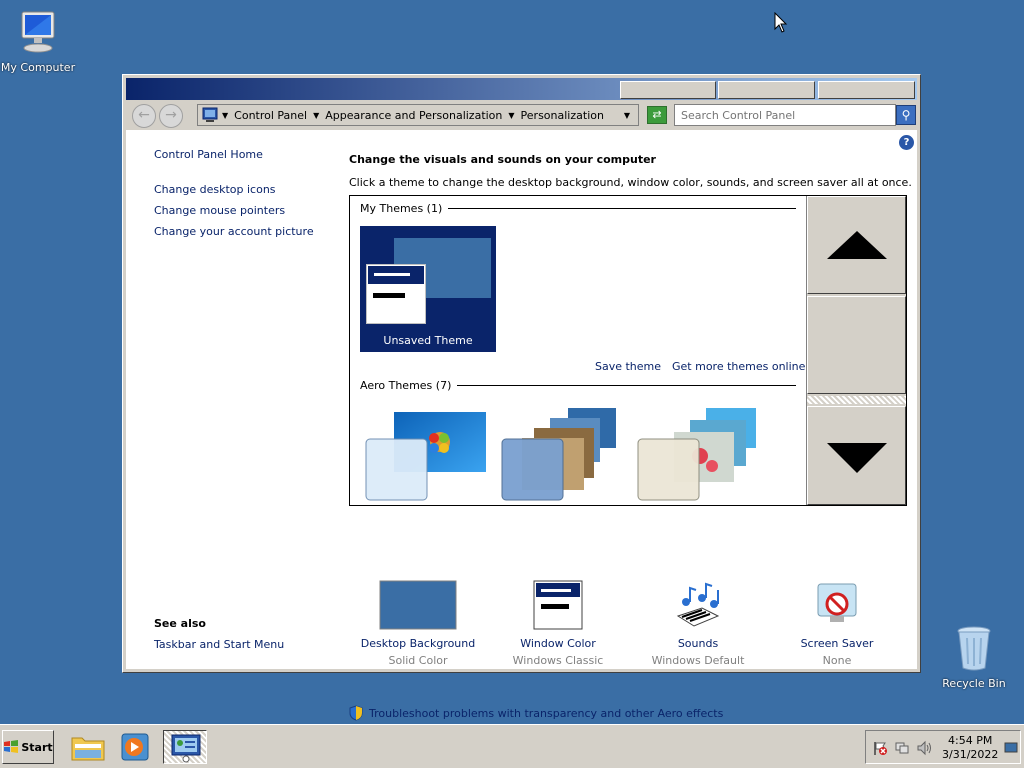  What do you see at coordinates (219, 210) in the screenshot?
I see `change-mouse-pointers-link: Change mouse pointers` at bounding box center [219, 210].